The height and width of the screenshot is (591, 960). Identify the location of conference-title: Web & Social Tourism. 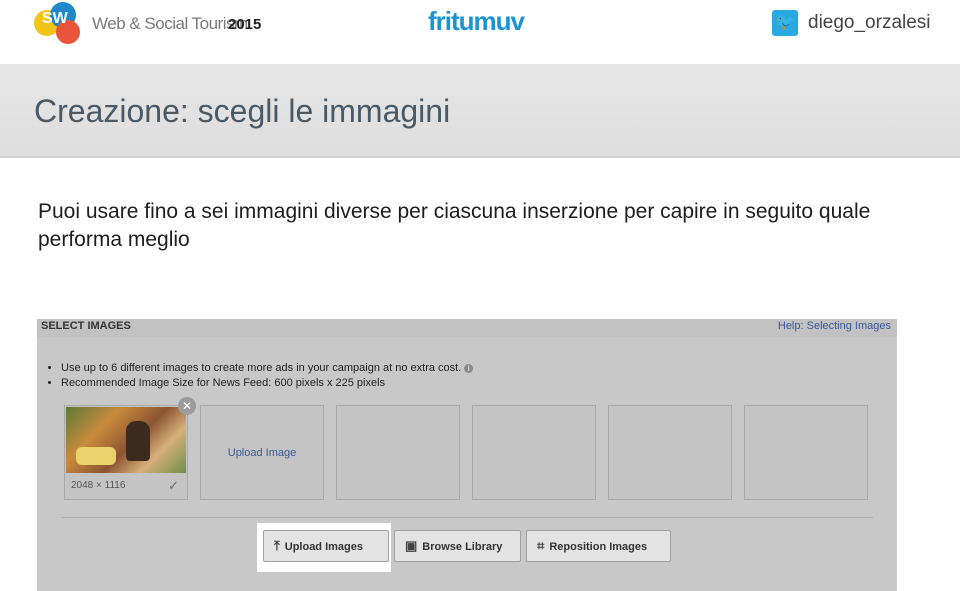
(170, 23).